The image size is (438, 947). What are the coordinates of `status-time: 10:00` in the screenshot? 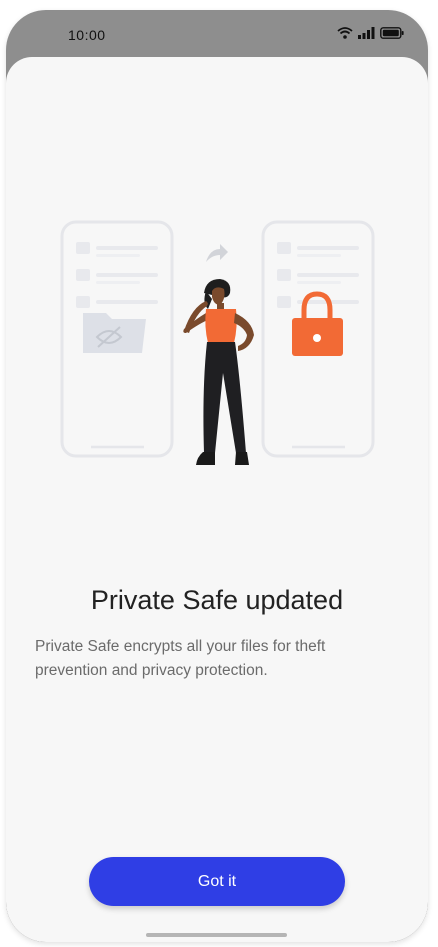 It's located at (87, 35).